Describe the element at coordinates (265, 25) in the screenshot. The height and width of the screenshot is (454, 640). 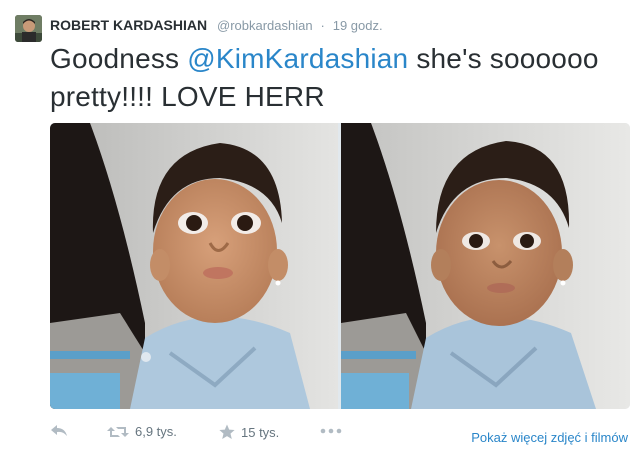
I see `author-handle: @robkardashian` at that location.